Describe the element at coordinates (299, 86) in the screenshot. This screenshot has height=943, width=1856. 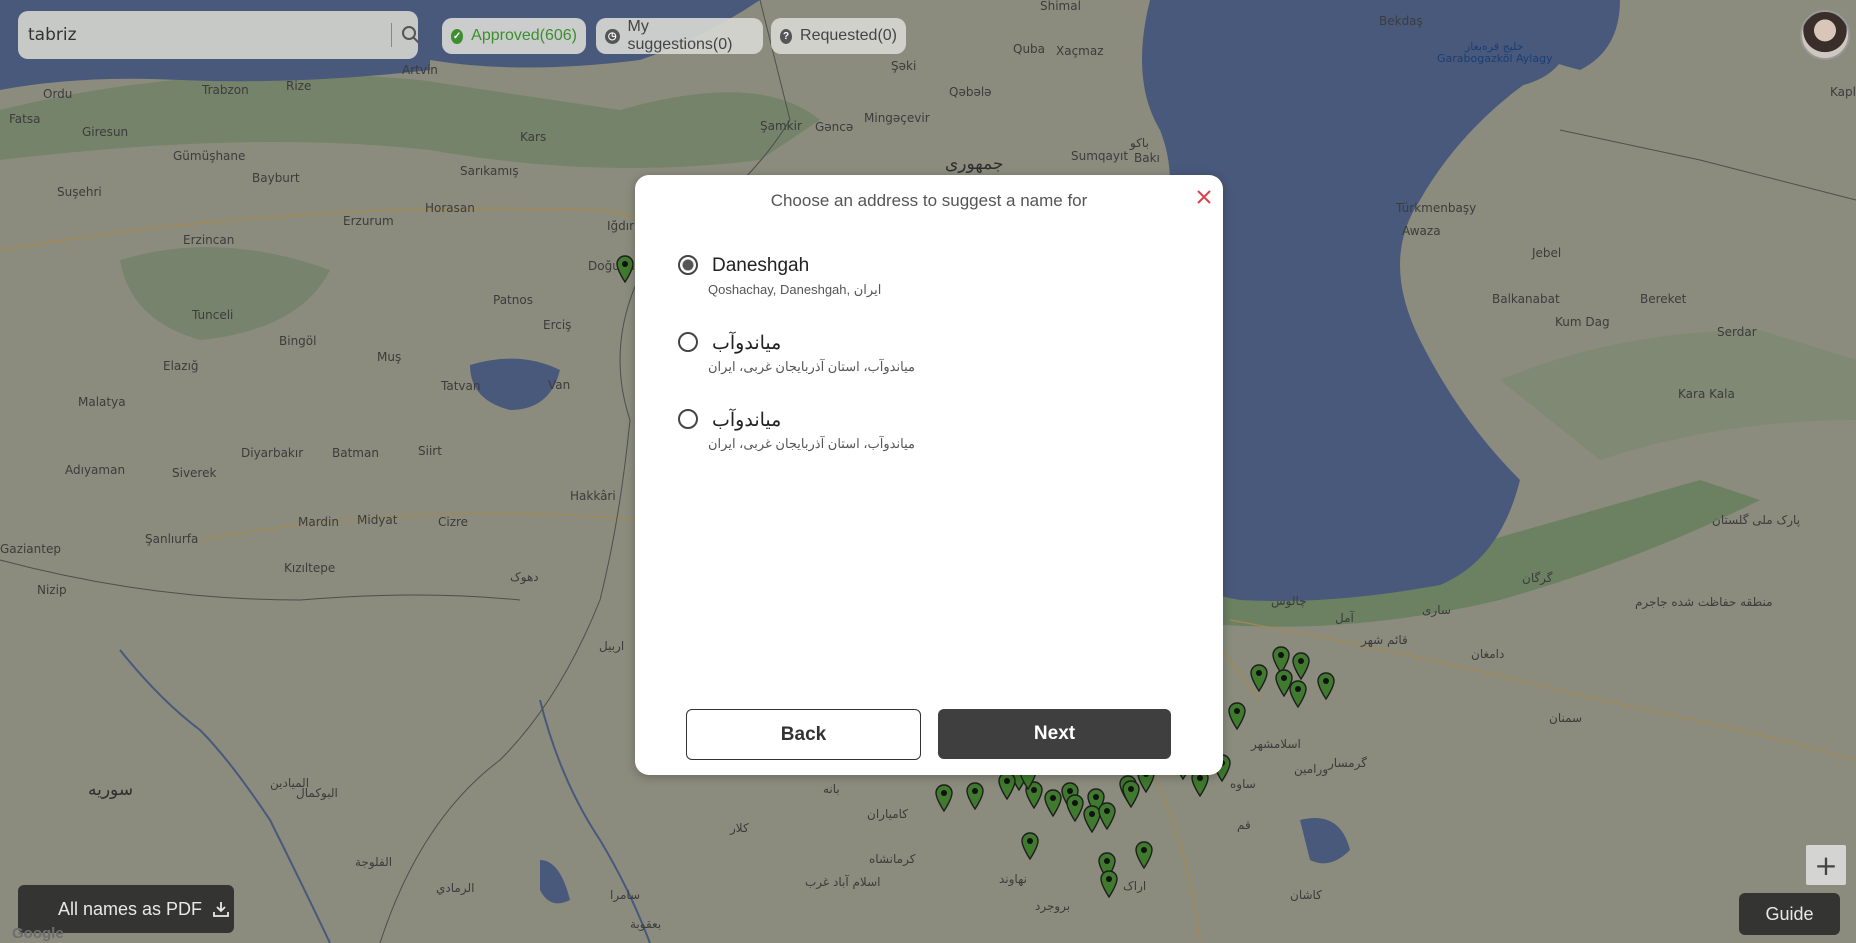
I see `map-label: Rize` at that location.